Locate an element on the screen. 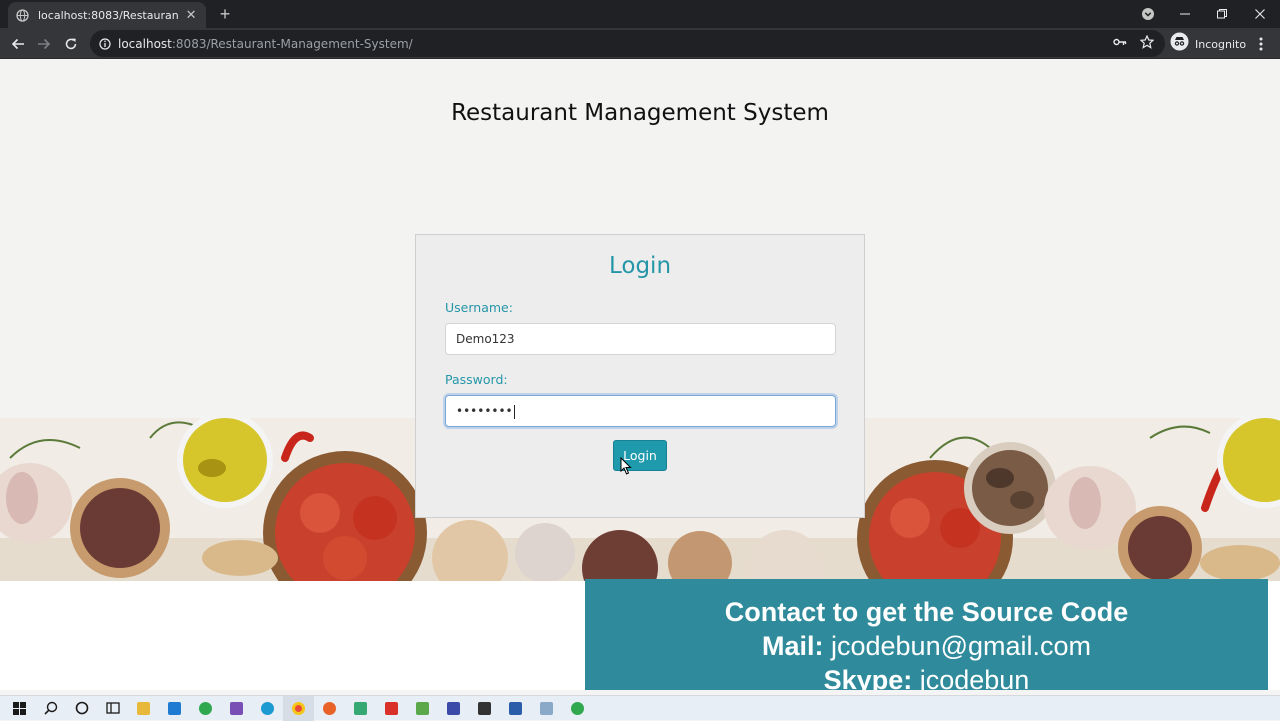  globe-icon is located at coordinates (22, 15).